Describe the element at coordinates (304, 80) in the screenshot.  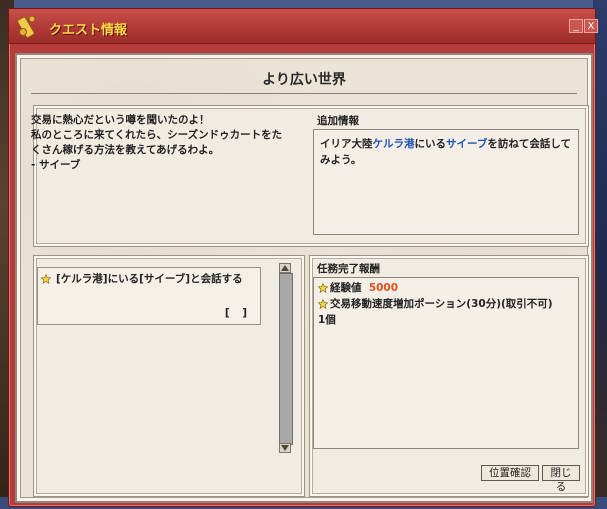
I see `quest-title: より広い世界` at that location.